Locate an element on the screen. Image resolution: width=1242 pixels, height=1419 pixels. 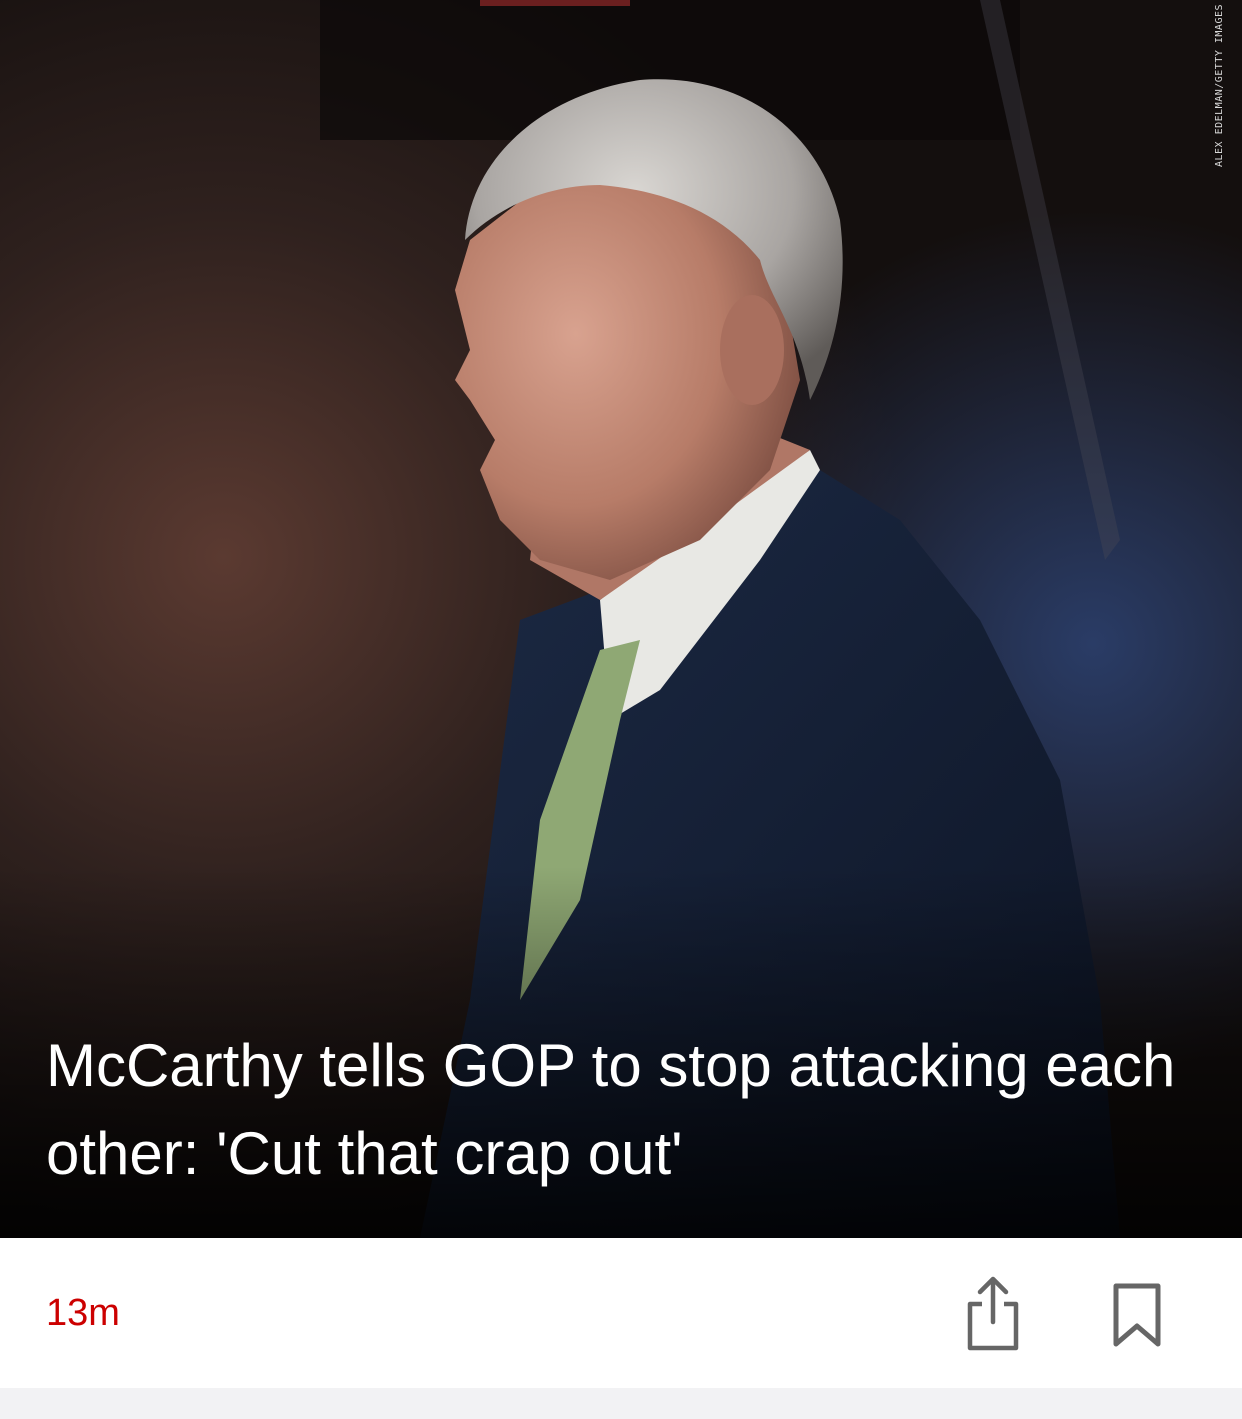
feed-separator is located at coordinates (621, 1403).